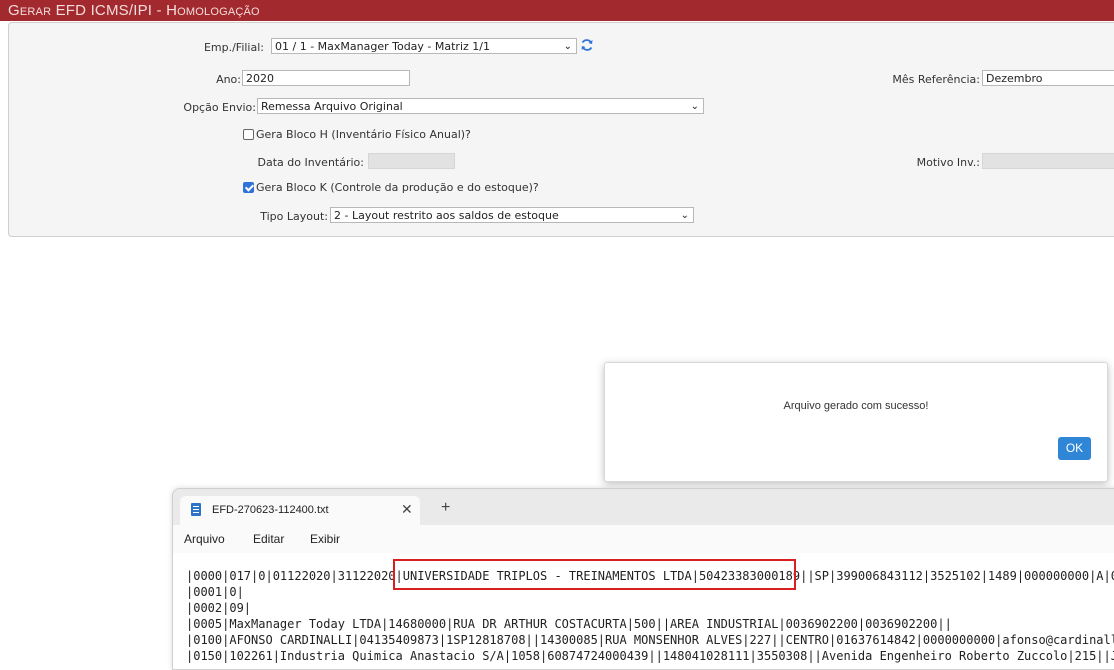 The height and width of the screenshot is (670, 1114). Describe the element at coordinates (228, 79) in the screenshot. I see `ano-label: Ano:` at that location.